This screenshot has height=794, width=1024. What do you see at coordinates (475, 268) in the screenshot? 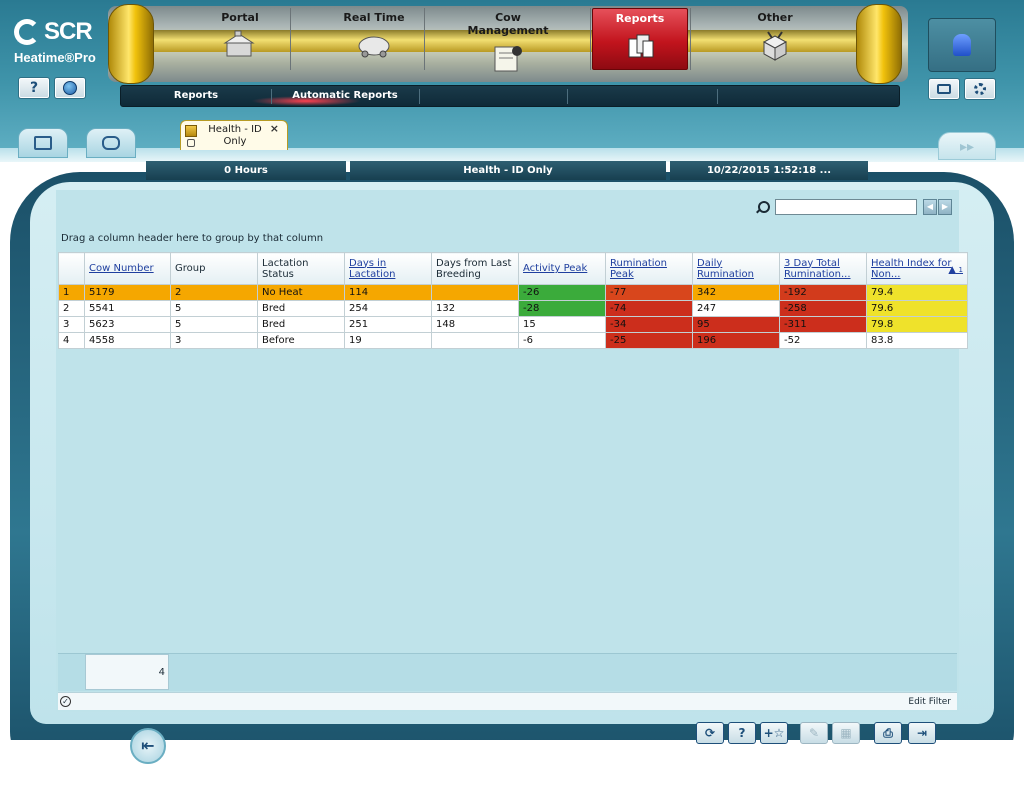
I see `column-header-days-from-last-breeding: Days from Last Breeding` at bounding box center [475, 268].